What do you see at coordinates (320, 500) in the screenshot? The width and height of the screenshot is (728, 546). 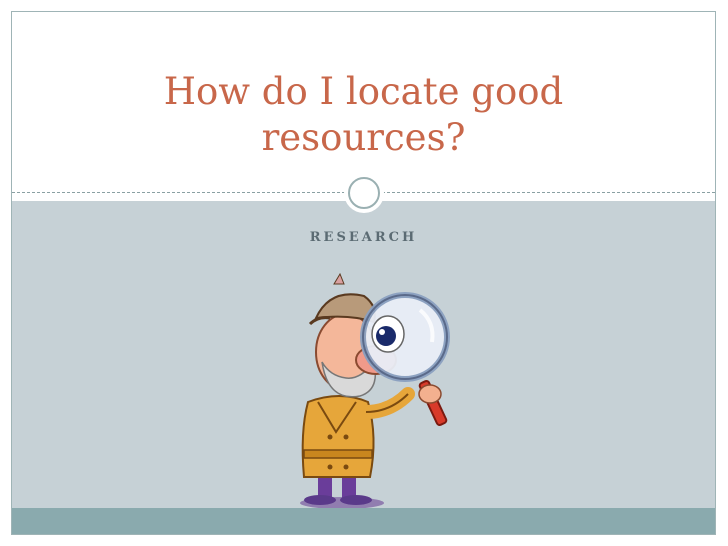 I see `shoe-left` at bounding box center [320, 500].